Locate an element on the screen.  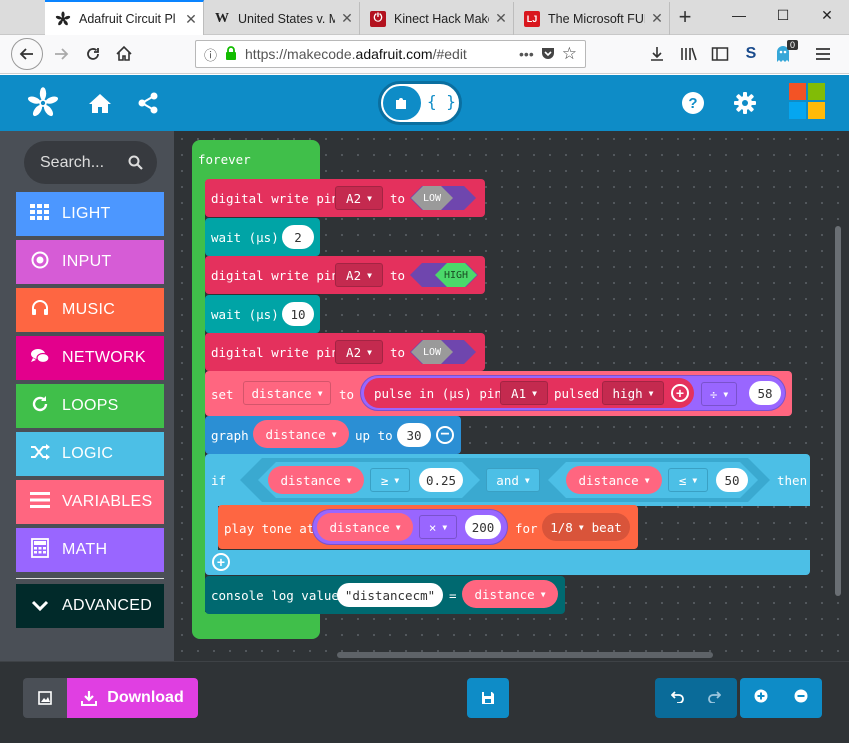
multiplier-value: 200 is located at coordinates (483, 527).